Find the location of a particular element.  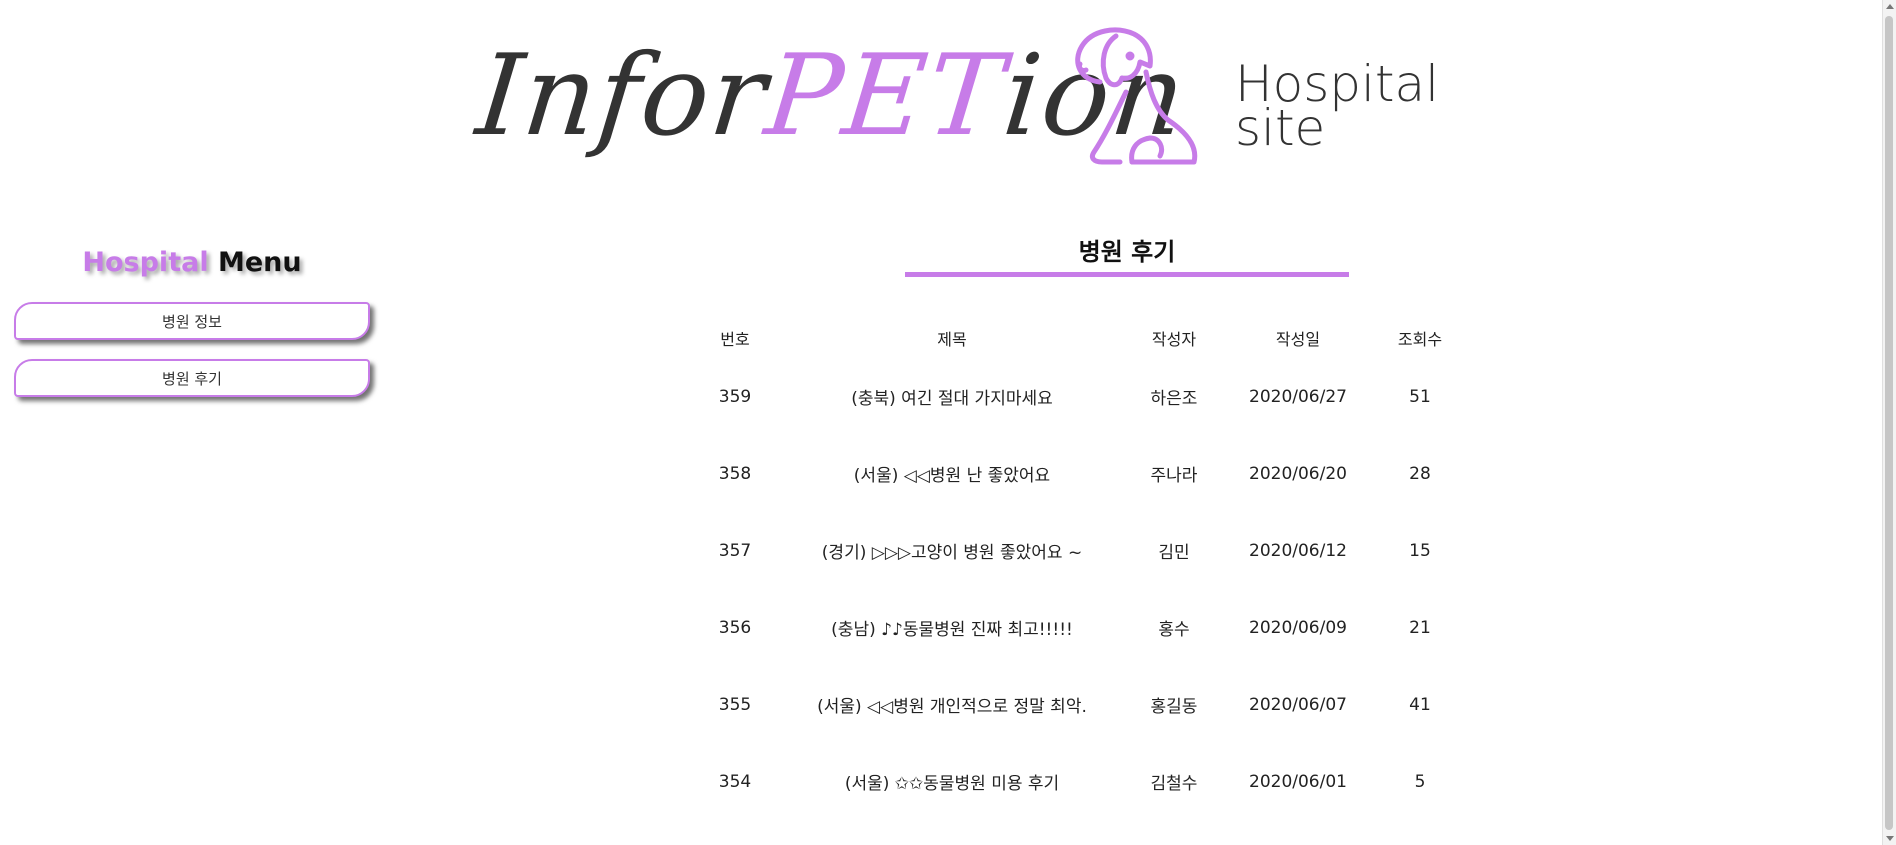

row-date: 2020/06/07 is located at coordinates (1298, 704).